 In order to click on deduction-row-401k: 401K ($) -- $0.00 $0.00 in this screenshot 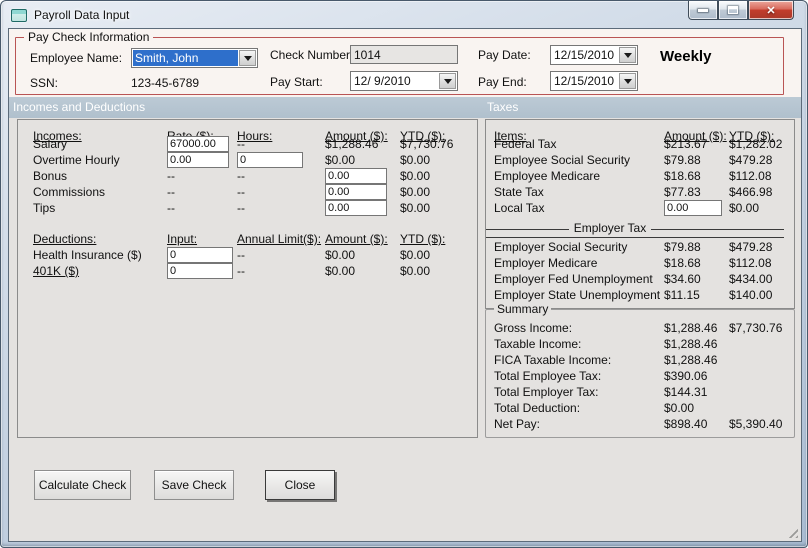, I will do `click(247, 271)`.